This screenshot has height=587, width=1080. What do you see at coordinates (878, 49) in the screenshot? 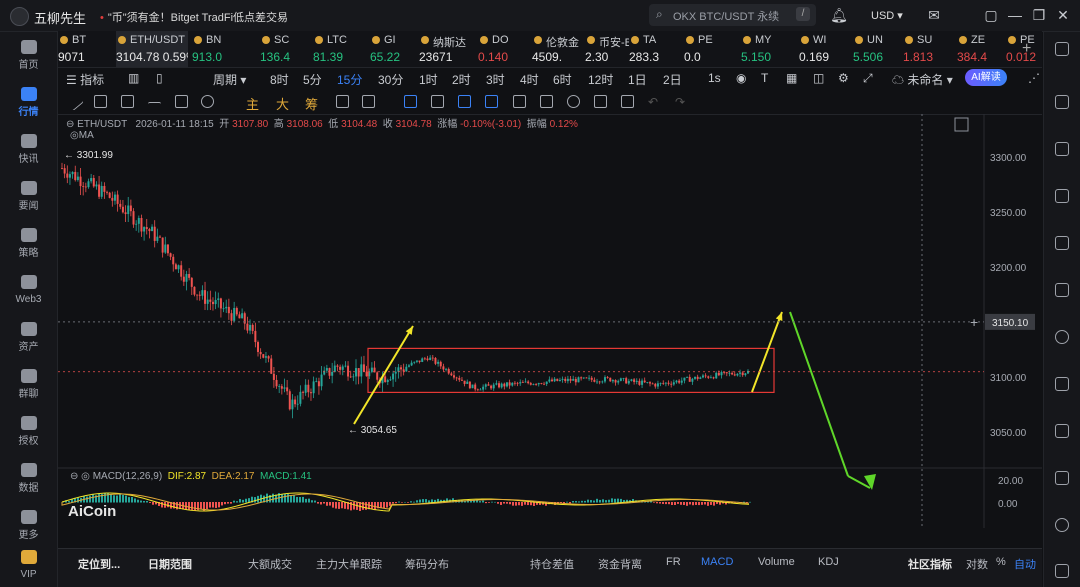
I see `ticker-item: UN 5.506` at bounding box center [878, 49].